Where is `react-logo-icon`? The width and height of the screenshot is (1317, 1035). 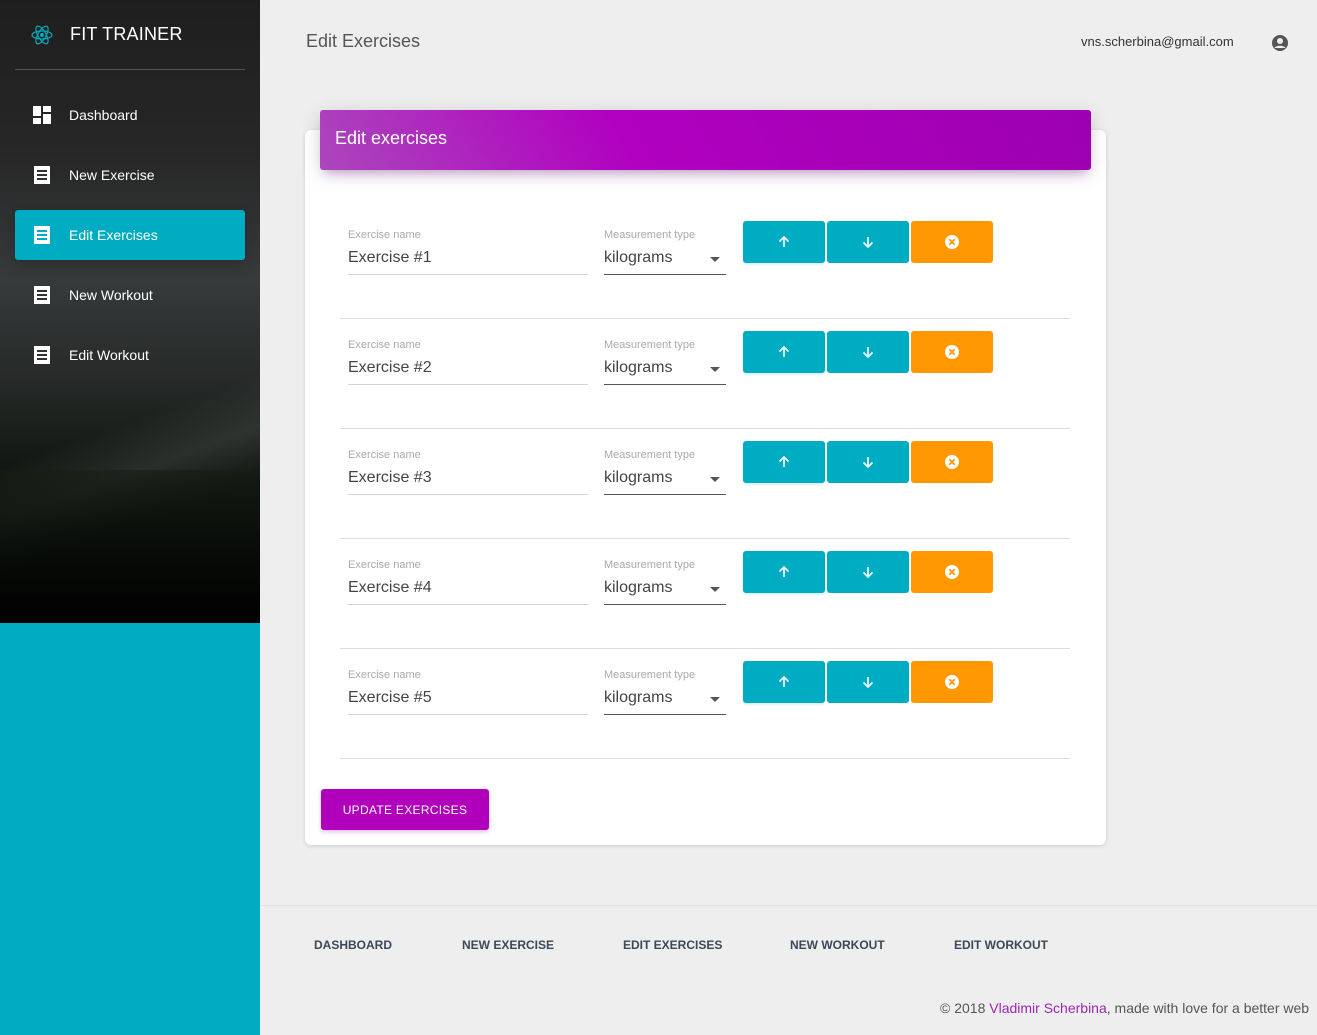
react-logo-icon is located at coordinates (42, 34).